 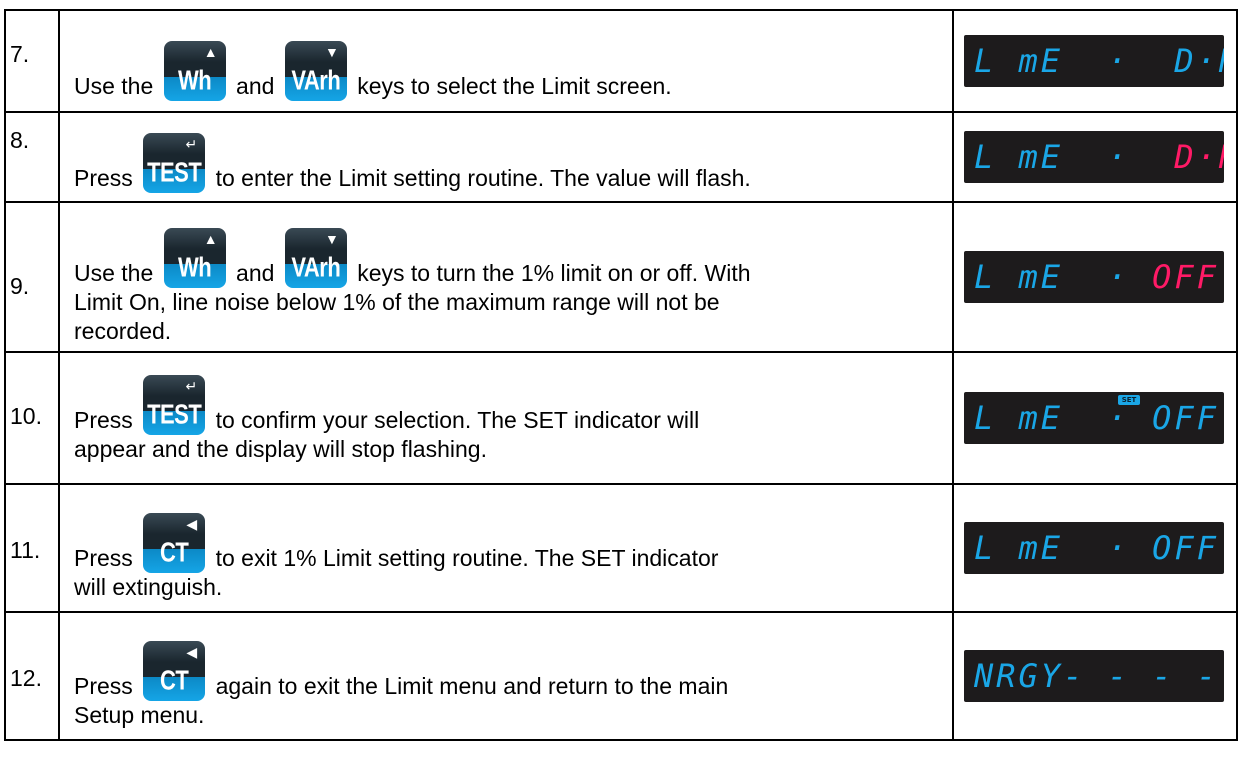 I want to click on lcd-display: NRGY- - - -, so click(x=1094, y=676).